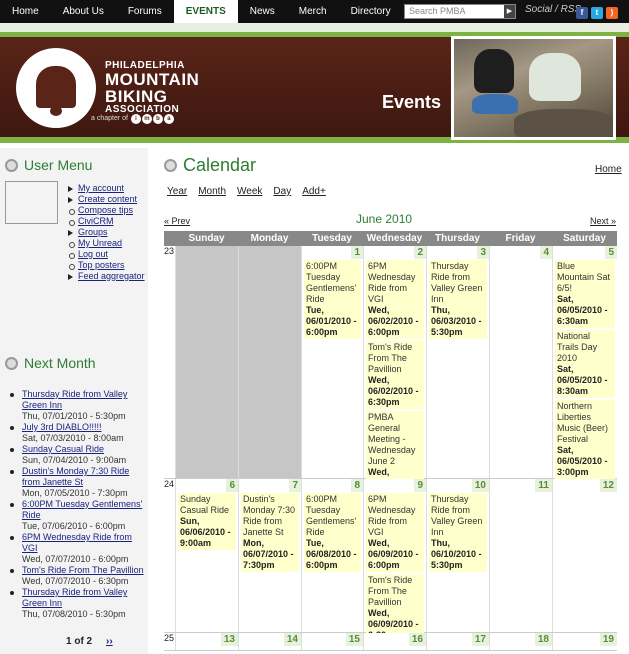  Describe the element at coordinates (520, 362) in the screenshot. I see `day-cell: 4` at that location.